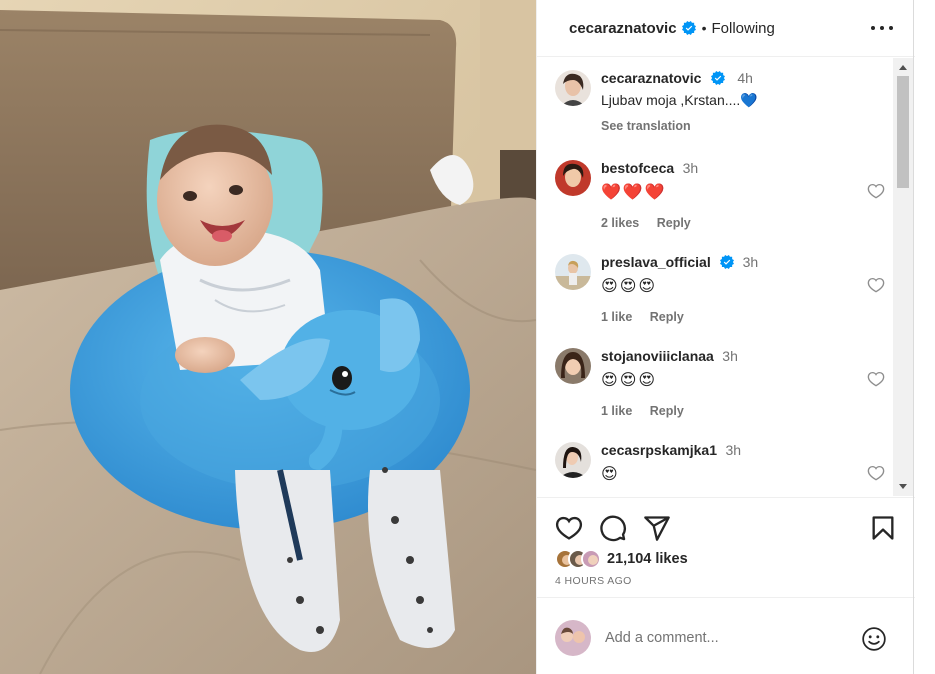 This screenshot has width=935, height=674. I want to click on scrollbar-thumb, so click(903, 132).